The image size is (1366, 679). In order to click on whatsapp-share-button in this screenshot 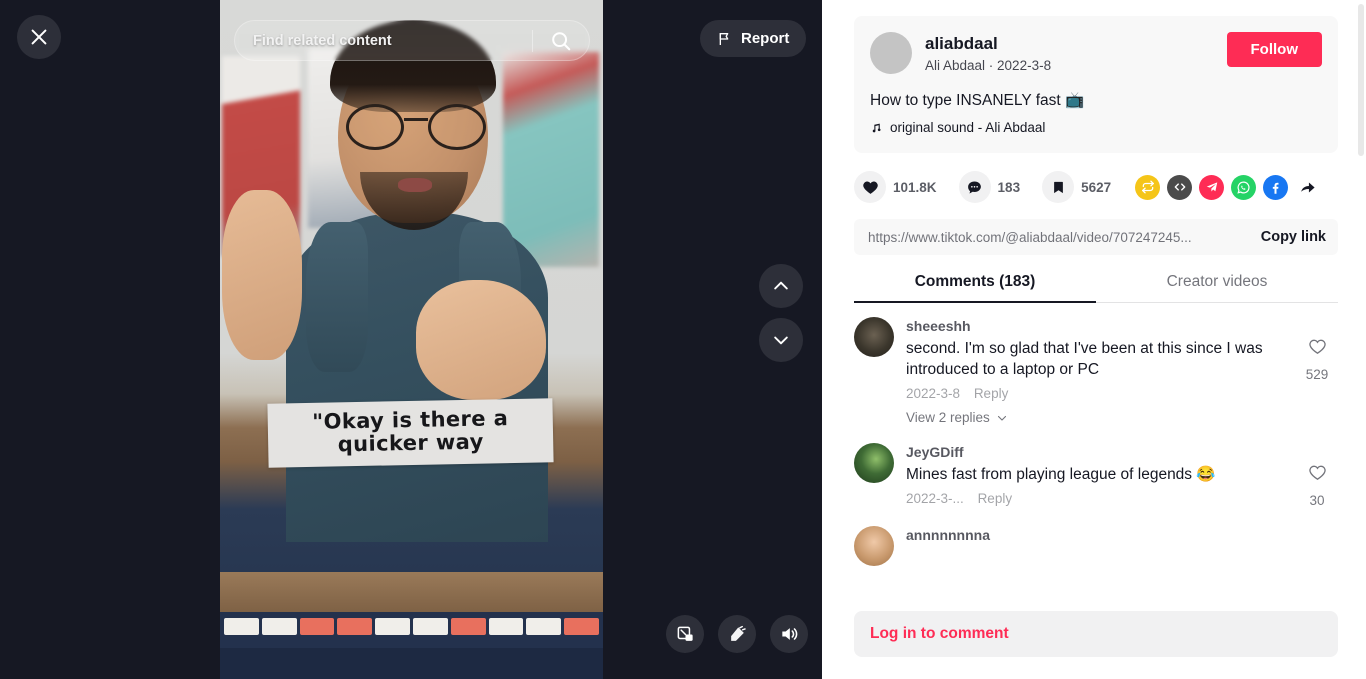, I will do `click(1244, 187)`.